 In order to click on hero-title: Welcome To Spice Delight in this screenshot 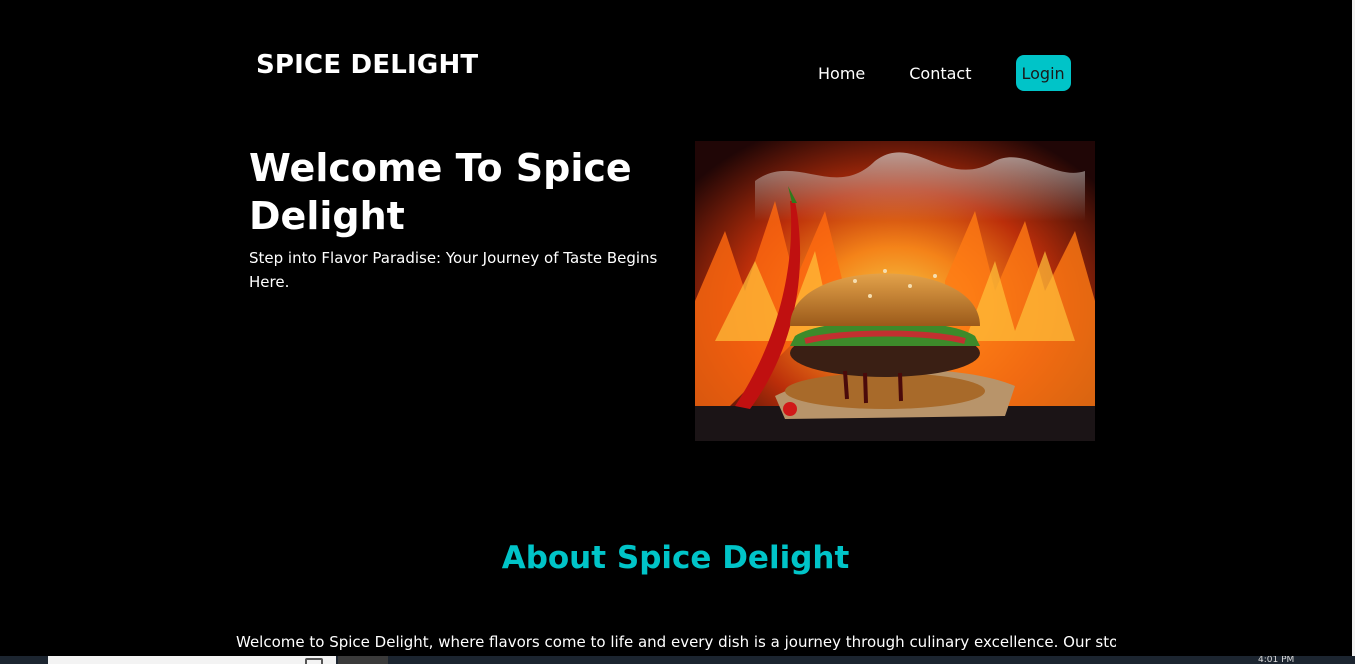, I will do `click(440, 192)`.